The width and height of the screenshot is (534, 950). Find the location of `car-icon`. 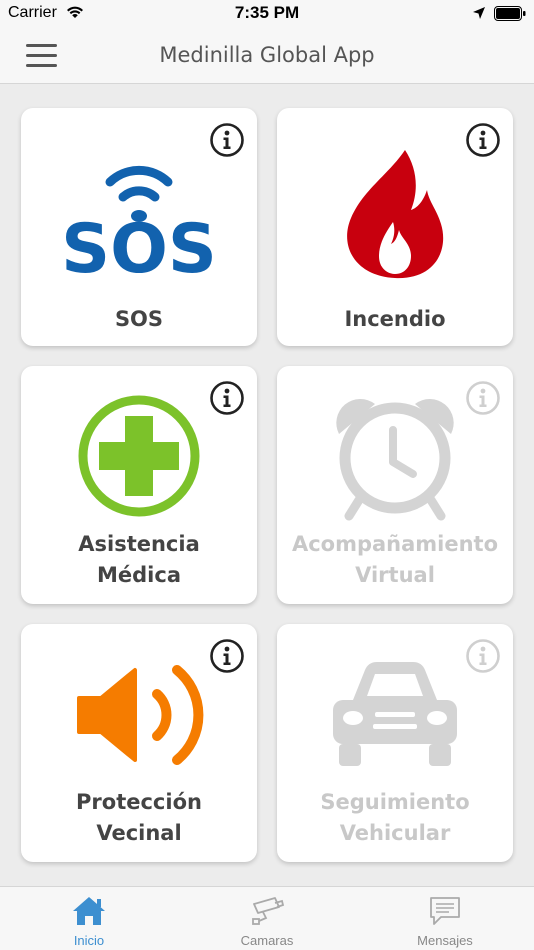

car-icon is located at coordinates (395, 714).